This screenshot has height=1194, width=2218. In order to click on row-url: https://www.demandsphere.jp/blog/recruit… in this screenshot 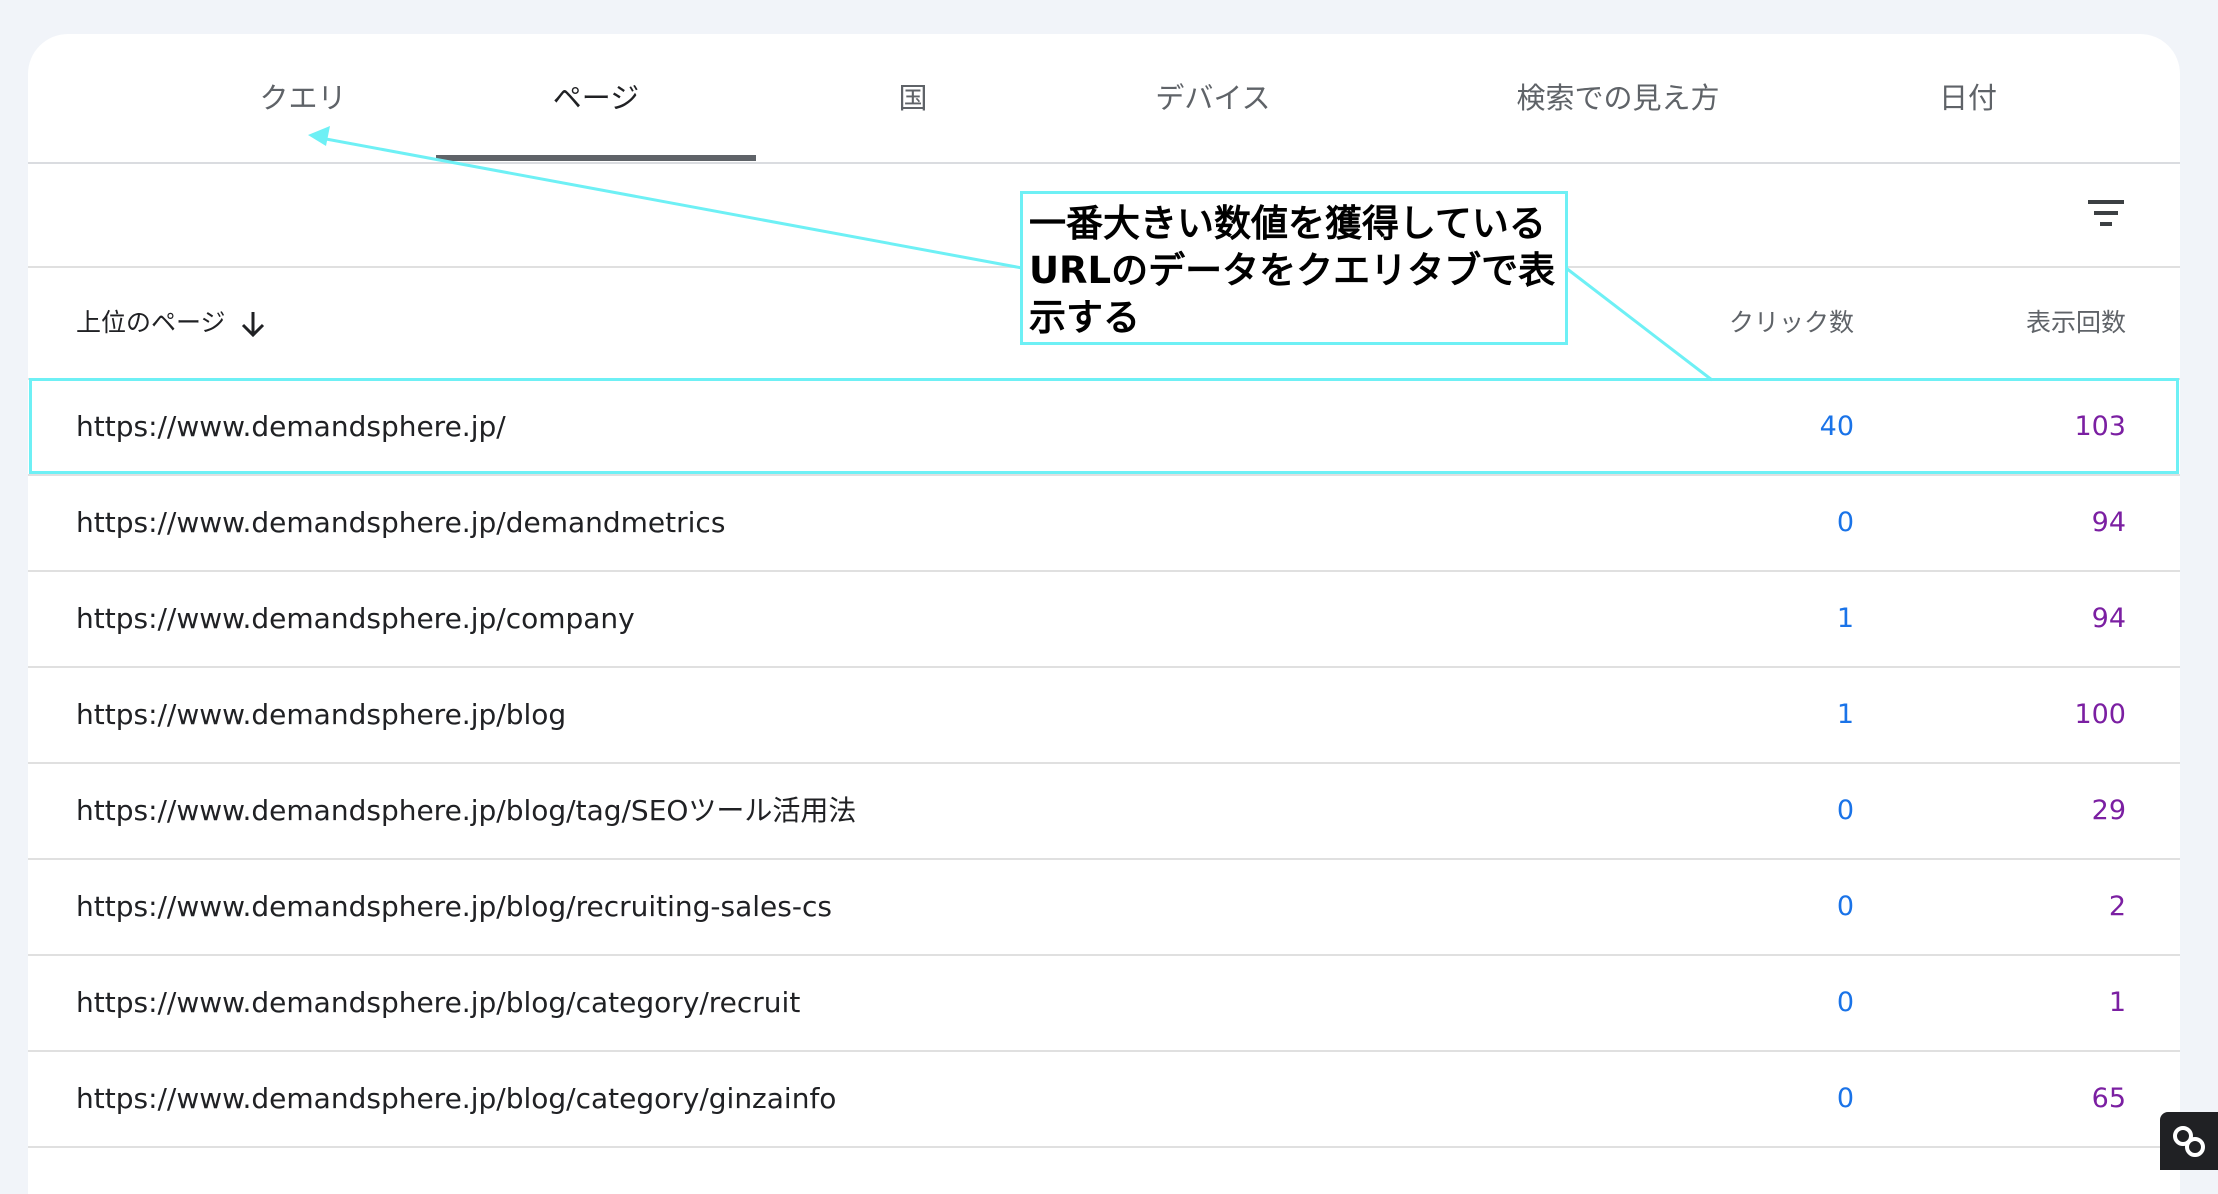, I will do `click(454, 906)`.